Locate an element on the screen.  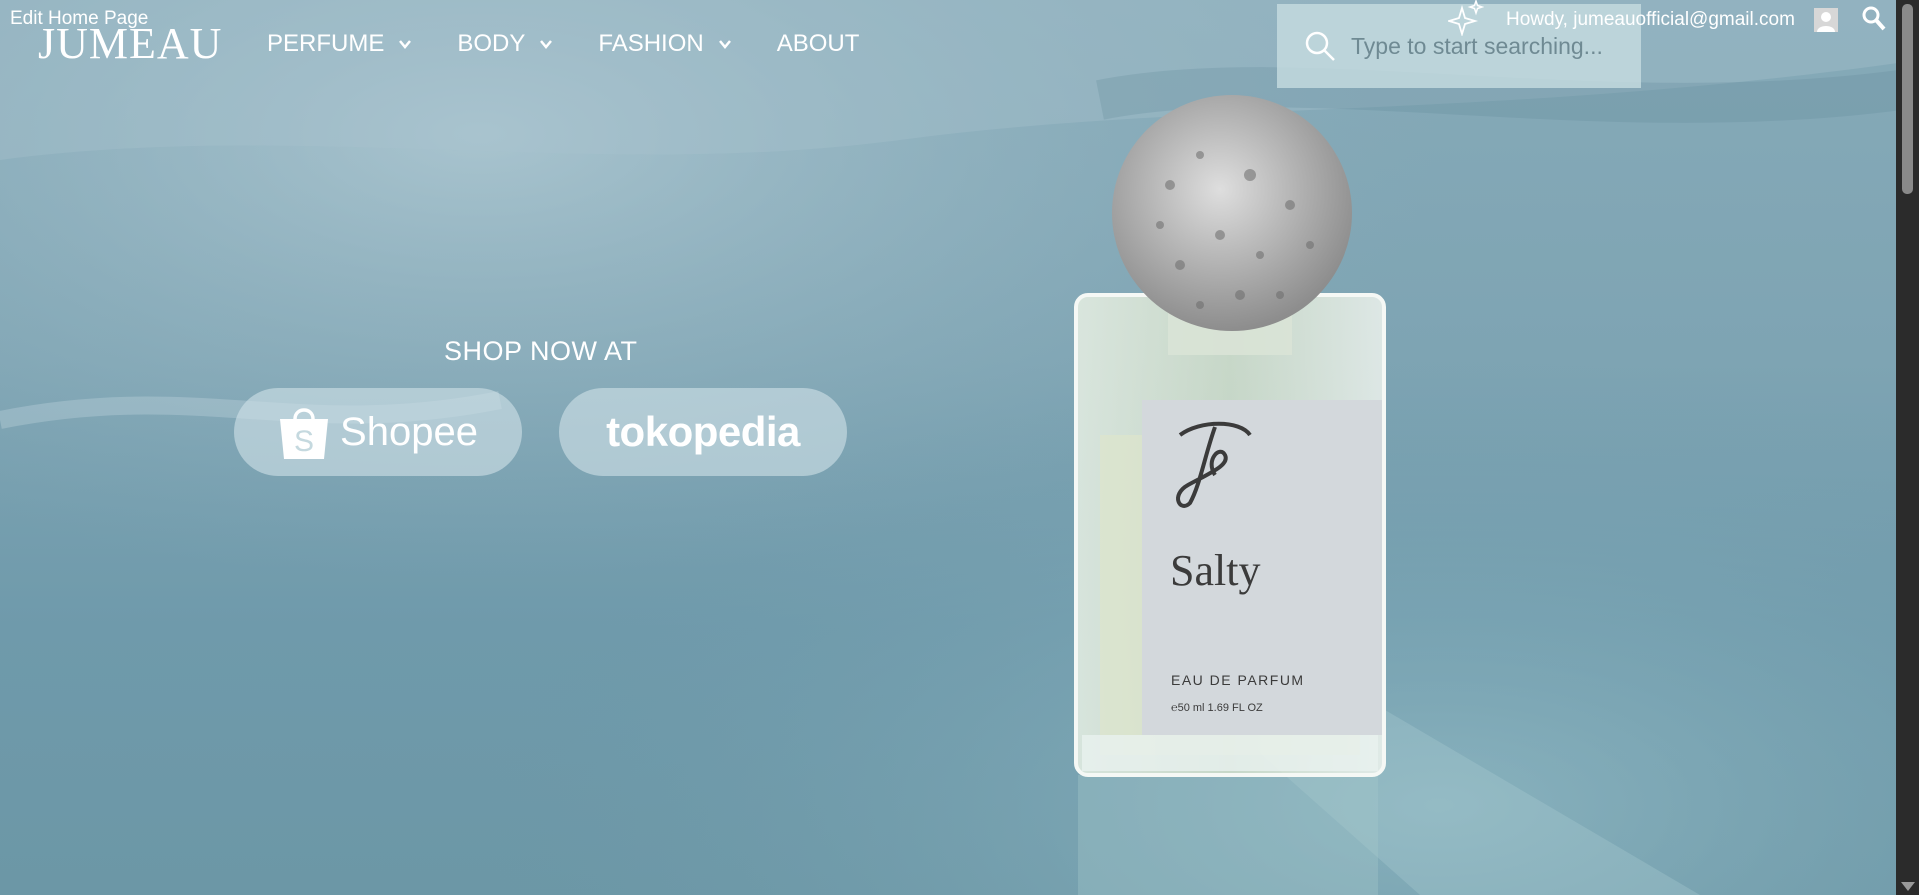
user-icon is located at coordinates (1826, 22).